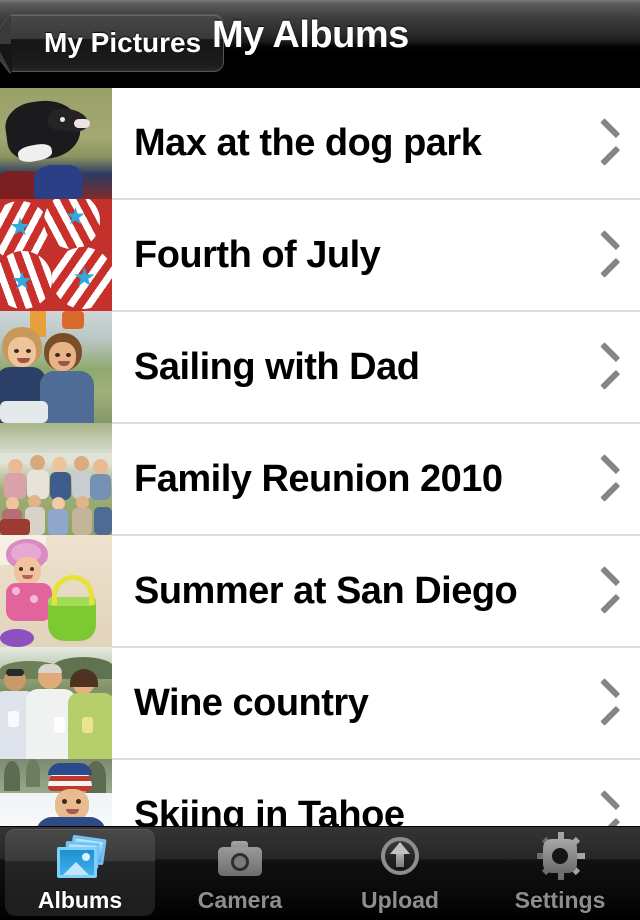  I want to click on tab-label: Upload, so click(400, 900).